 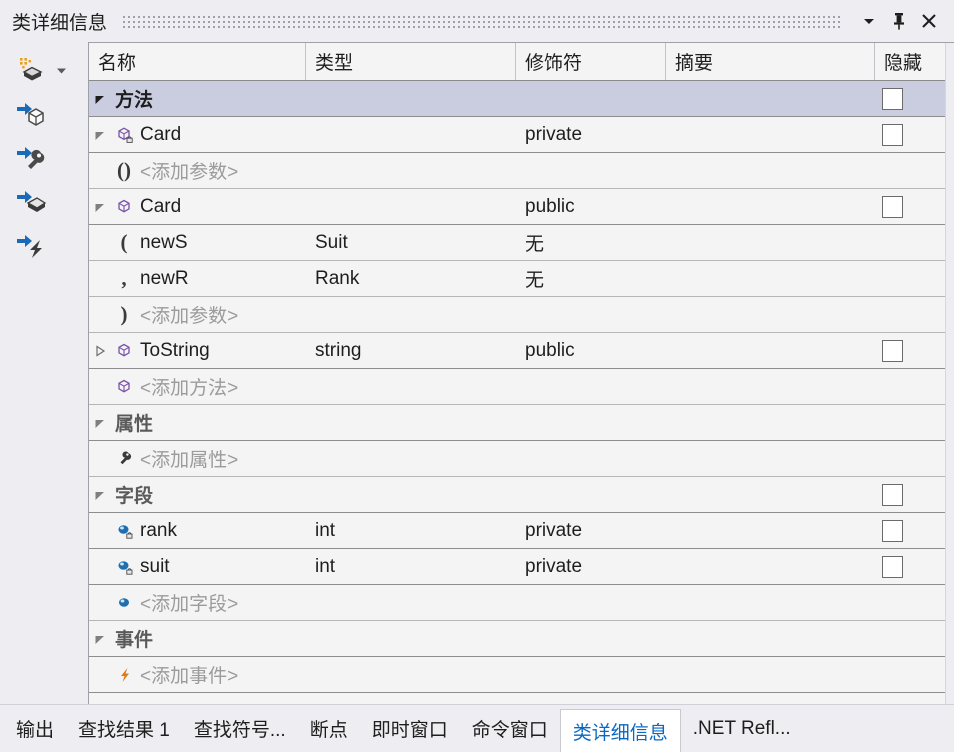 I want to click on cell-name: <添加属性>, so click(x=197, y=458).